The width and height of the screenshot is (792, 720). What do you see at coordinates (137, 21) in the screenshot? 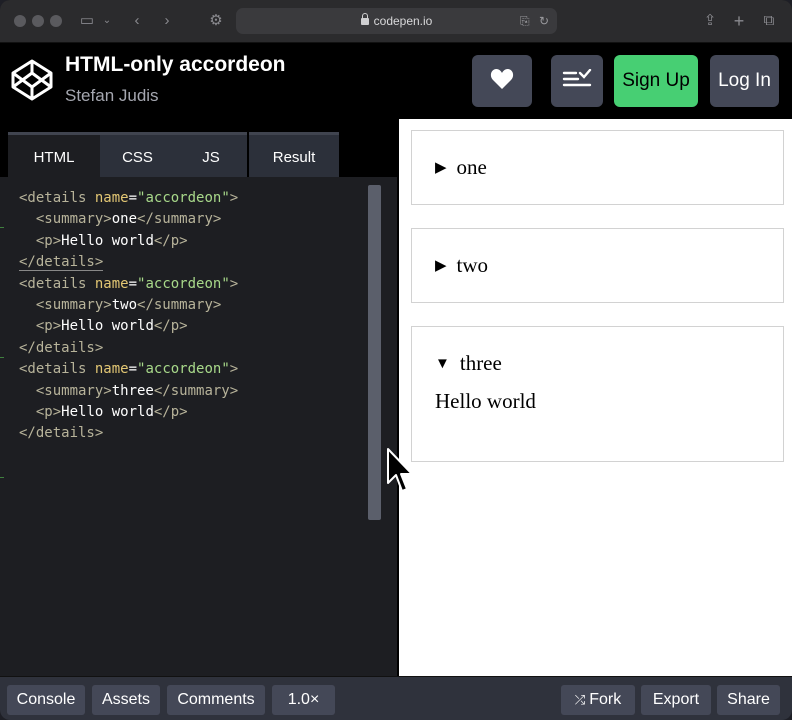
I see `back-icon: ‹` at bounding box center [137, 21].